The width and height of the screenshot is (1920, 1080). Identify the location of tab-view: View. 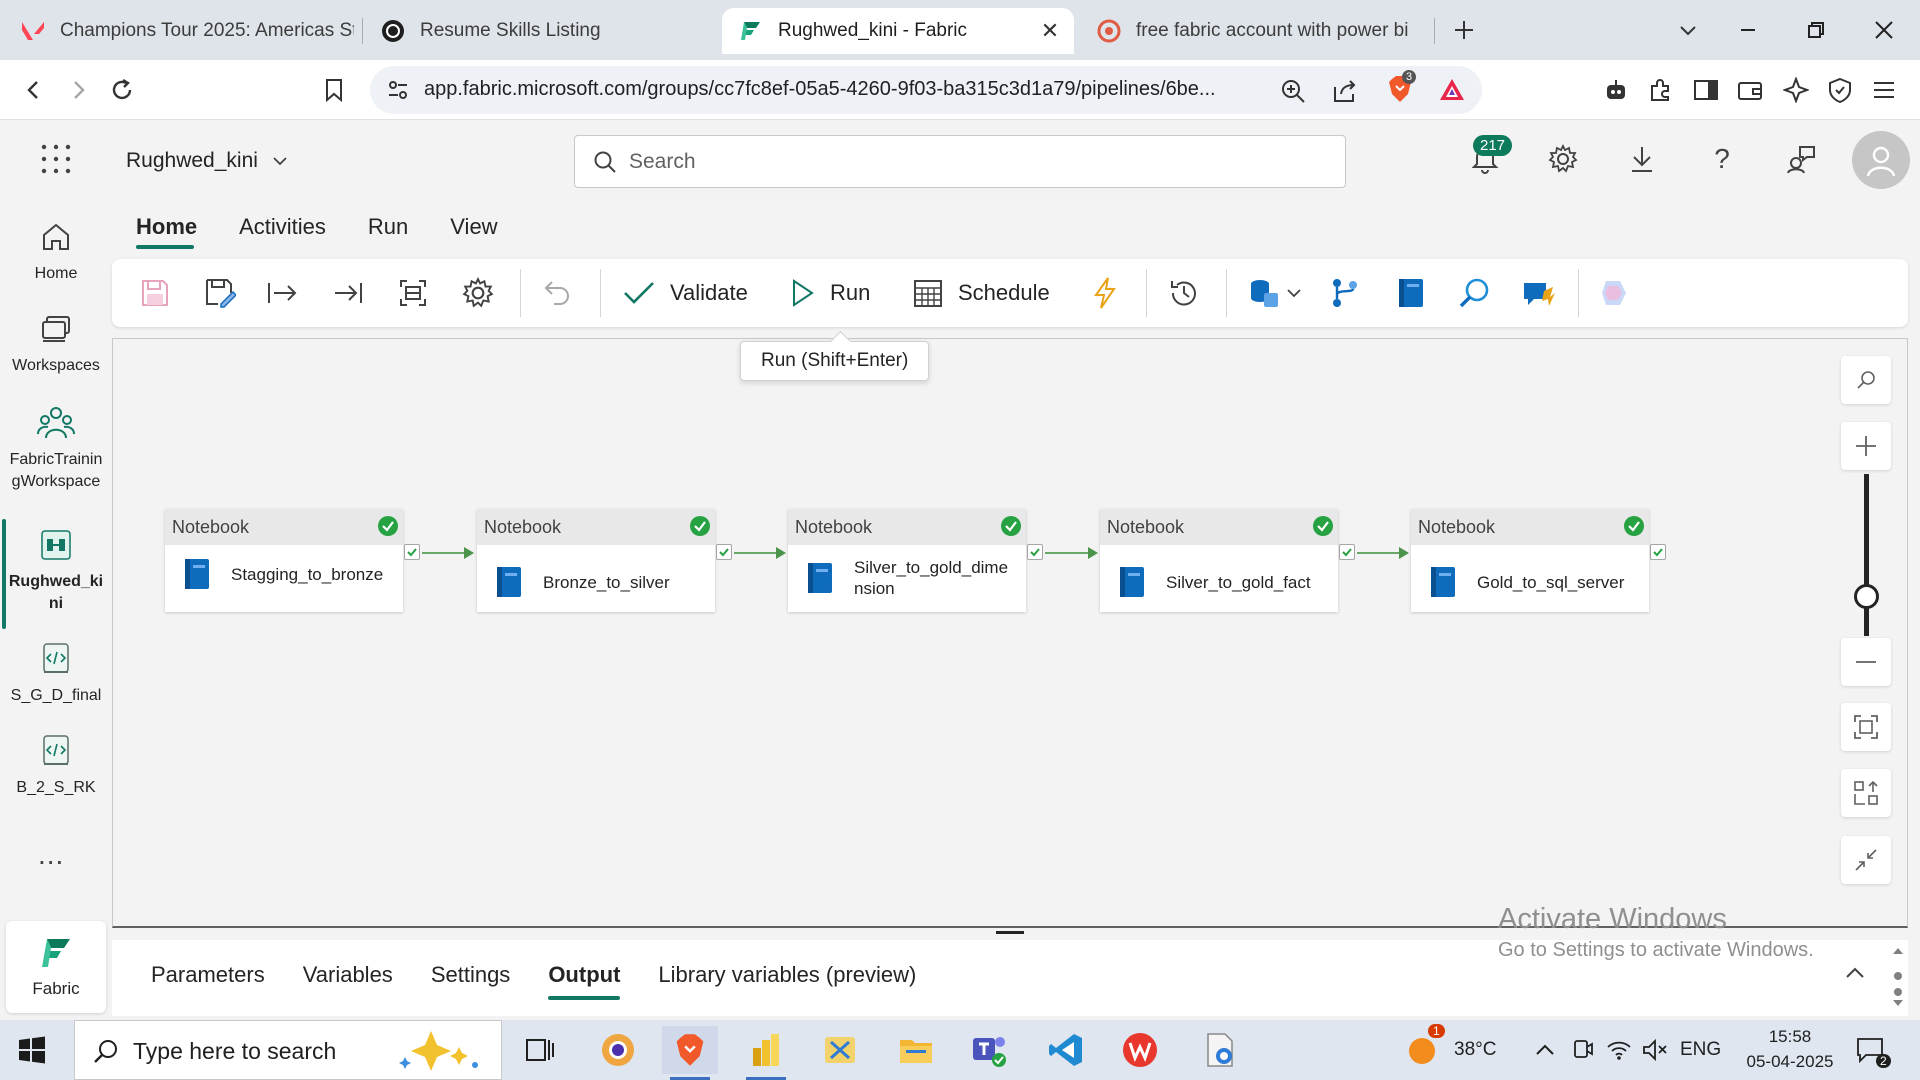
(473, 227).